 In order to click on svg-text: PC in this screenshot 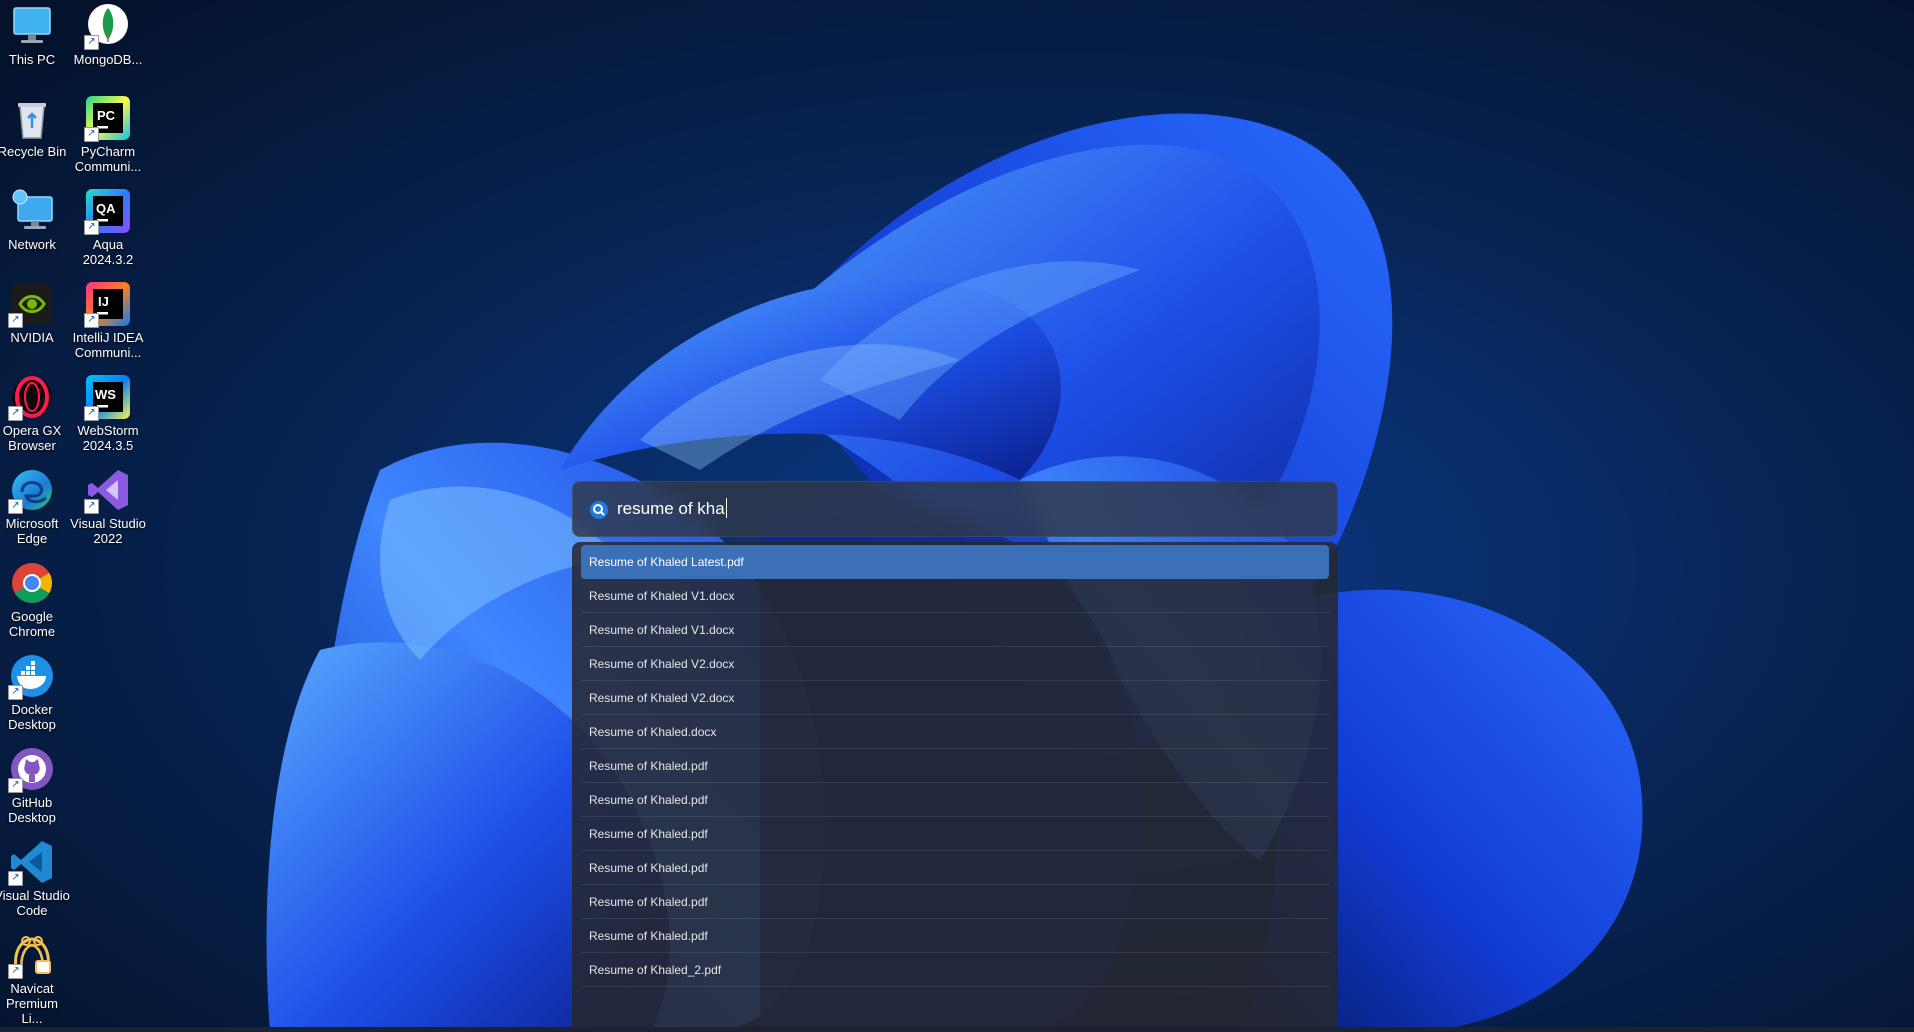, I will do `click(106, 115)`.